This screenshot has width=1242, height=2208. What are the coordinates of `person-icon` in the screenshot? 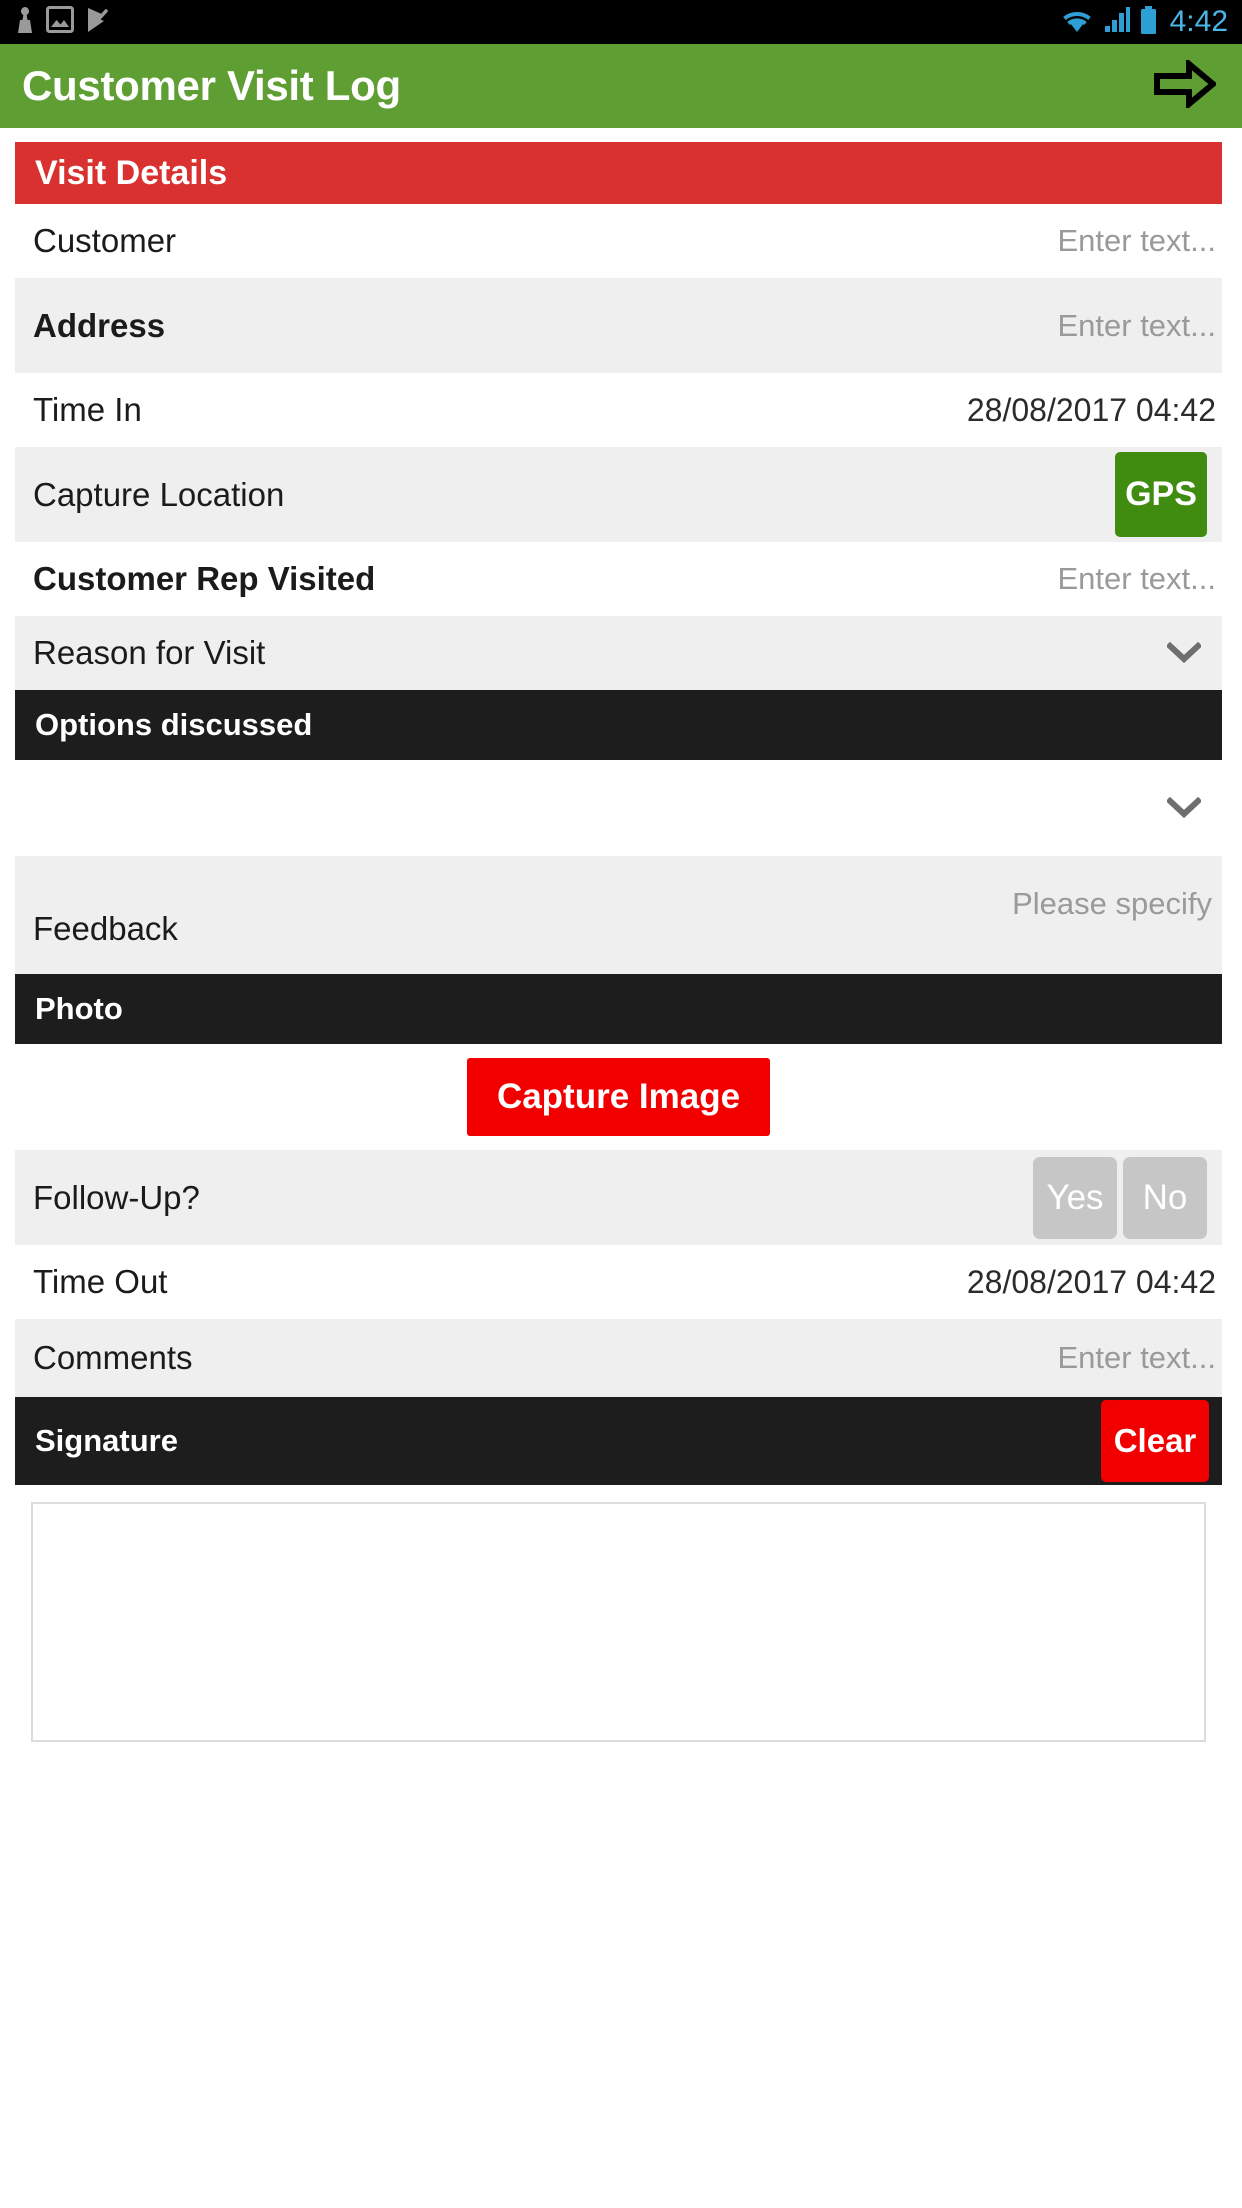 It's located at (25, 22).